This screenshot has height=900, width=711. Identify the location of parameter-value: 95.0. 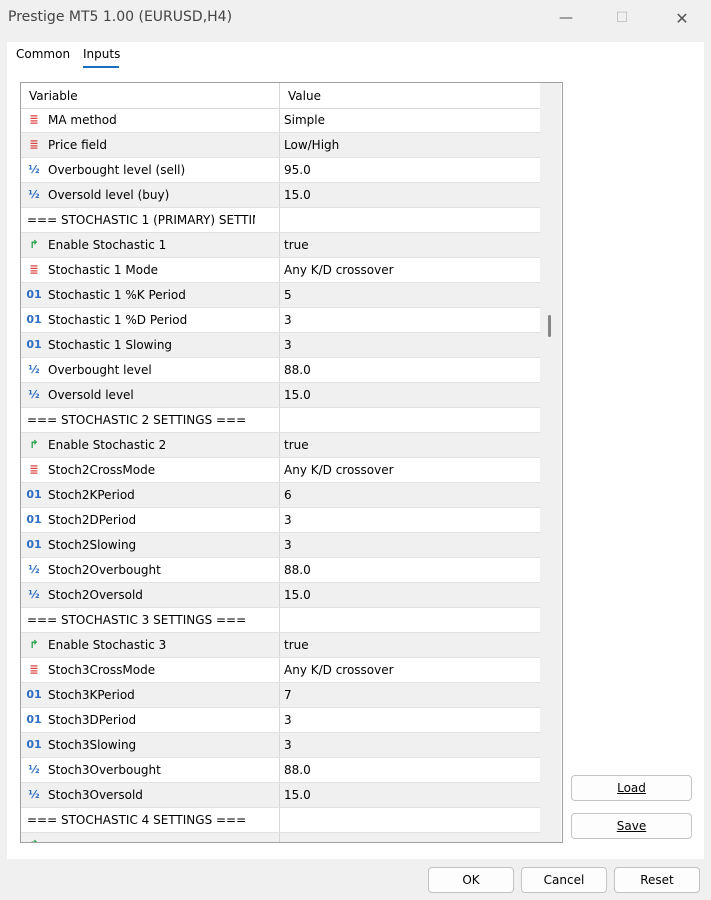
(297, 170).